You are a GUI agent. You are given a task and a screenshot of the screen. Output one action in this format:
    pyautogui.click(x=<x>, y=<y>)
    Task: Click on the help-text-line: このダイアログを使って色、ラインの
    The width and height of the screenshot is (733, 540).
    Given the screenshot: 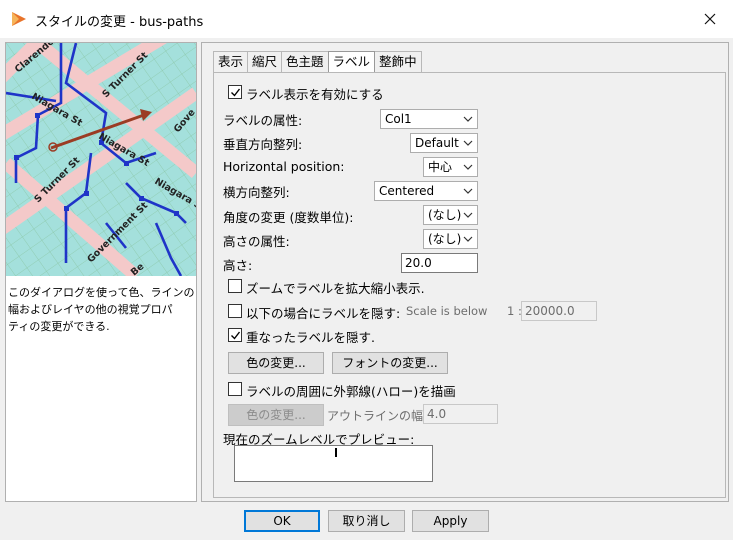 What is the action you would take?
    pyautogui.click(x=101, y=292)
    